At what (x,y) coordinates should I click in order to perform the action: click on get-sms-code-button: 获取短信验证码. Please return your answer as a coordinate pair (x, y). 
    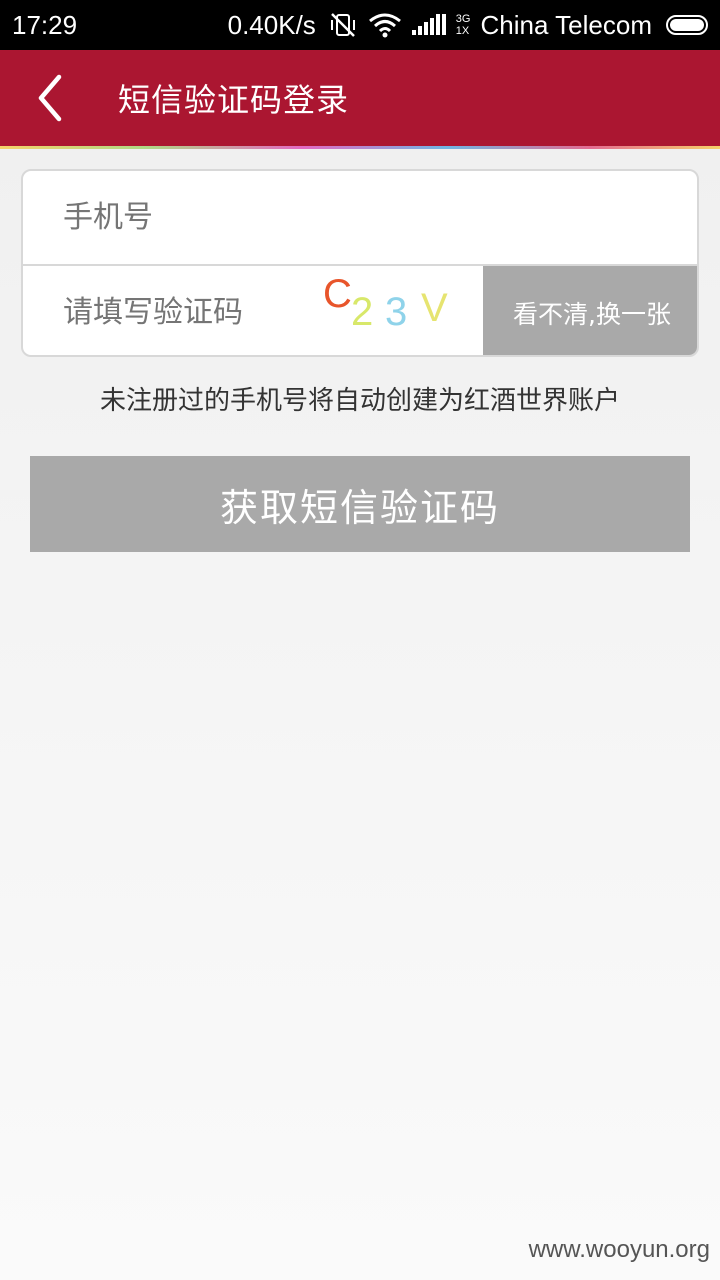
    Looking at the image, I should click on (360, 504).